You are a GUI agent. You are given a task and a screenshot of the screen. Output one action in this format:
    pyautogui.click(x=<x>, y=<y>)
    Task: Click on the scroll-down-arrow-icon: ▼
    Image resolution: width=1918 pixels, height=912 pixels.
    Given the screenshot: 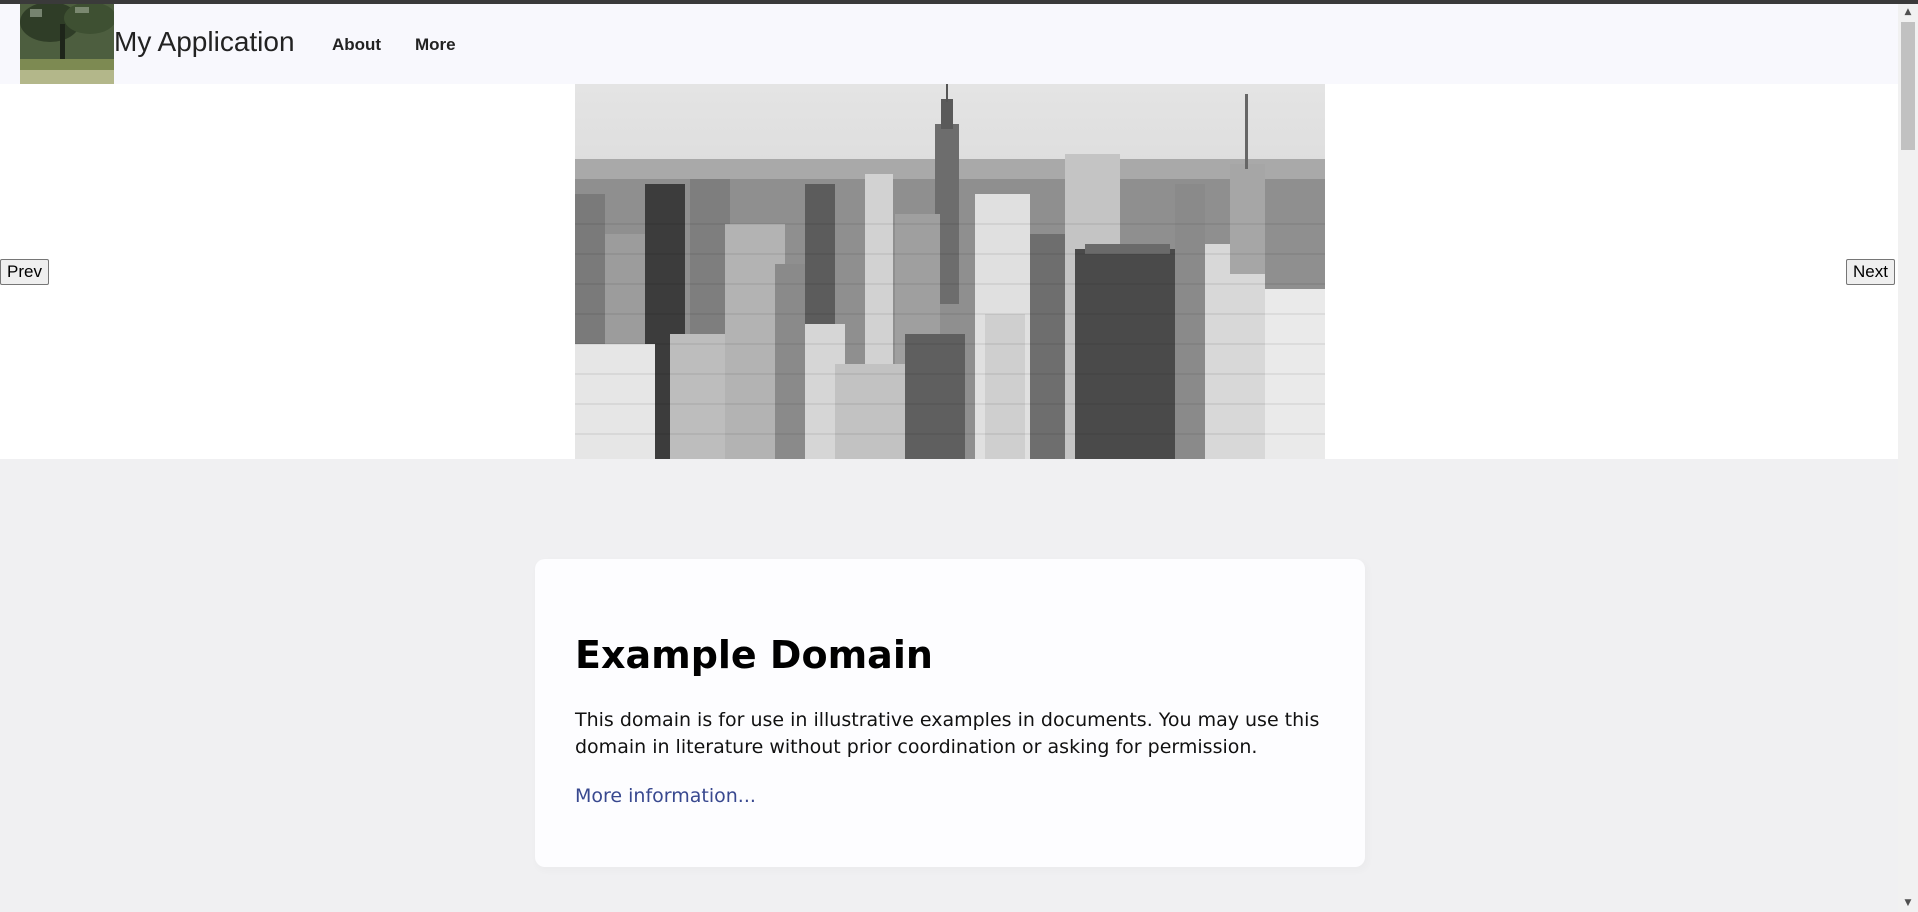 What is the action you would take?
    pyautogui.click(x=1908, y=903)
    